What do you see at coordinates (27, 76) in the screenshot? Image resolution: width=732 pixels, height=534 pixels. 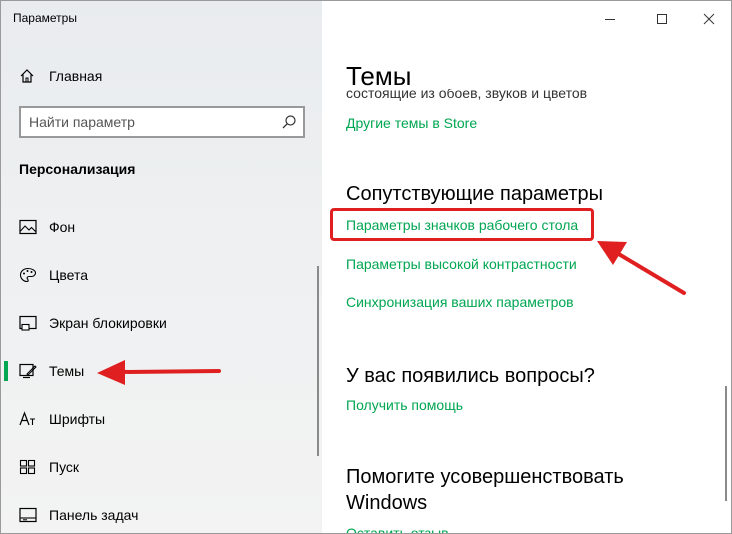 I see `home-icon` at bounding box center [27, 76].